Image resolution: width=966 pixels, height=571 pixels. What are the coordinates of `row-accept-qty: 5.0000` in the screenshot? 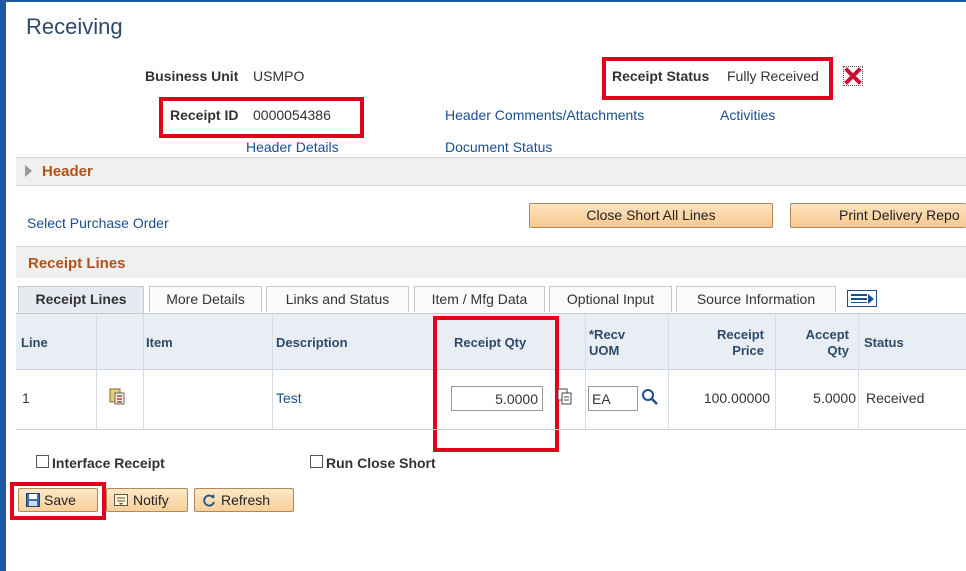 It's located at (834, 398).